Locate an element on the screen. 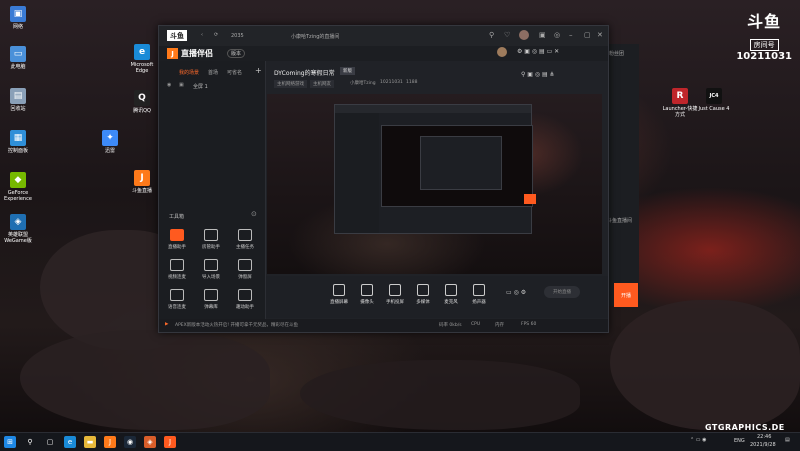  app-taskbar-icon: ◈ is located at coordinates (150, 442).